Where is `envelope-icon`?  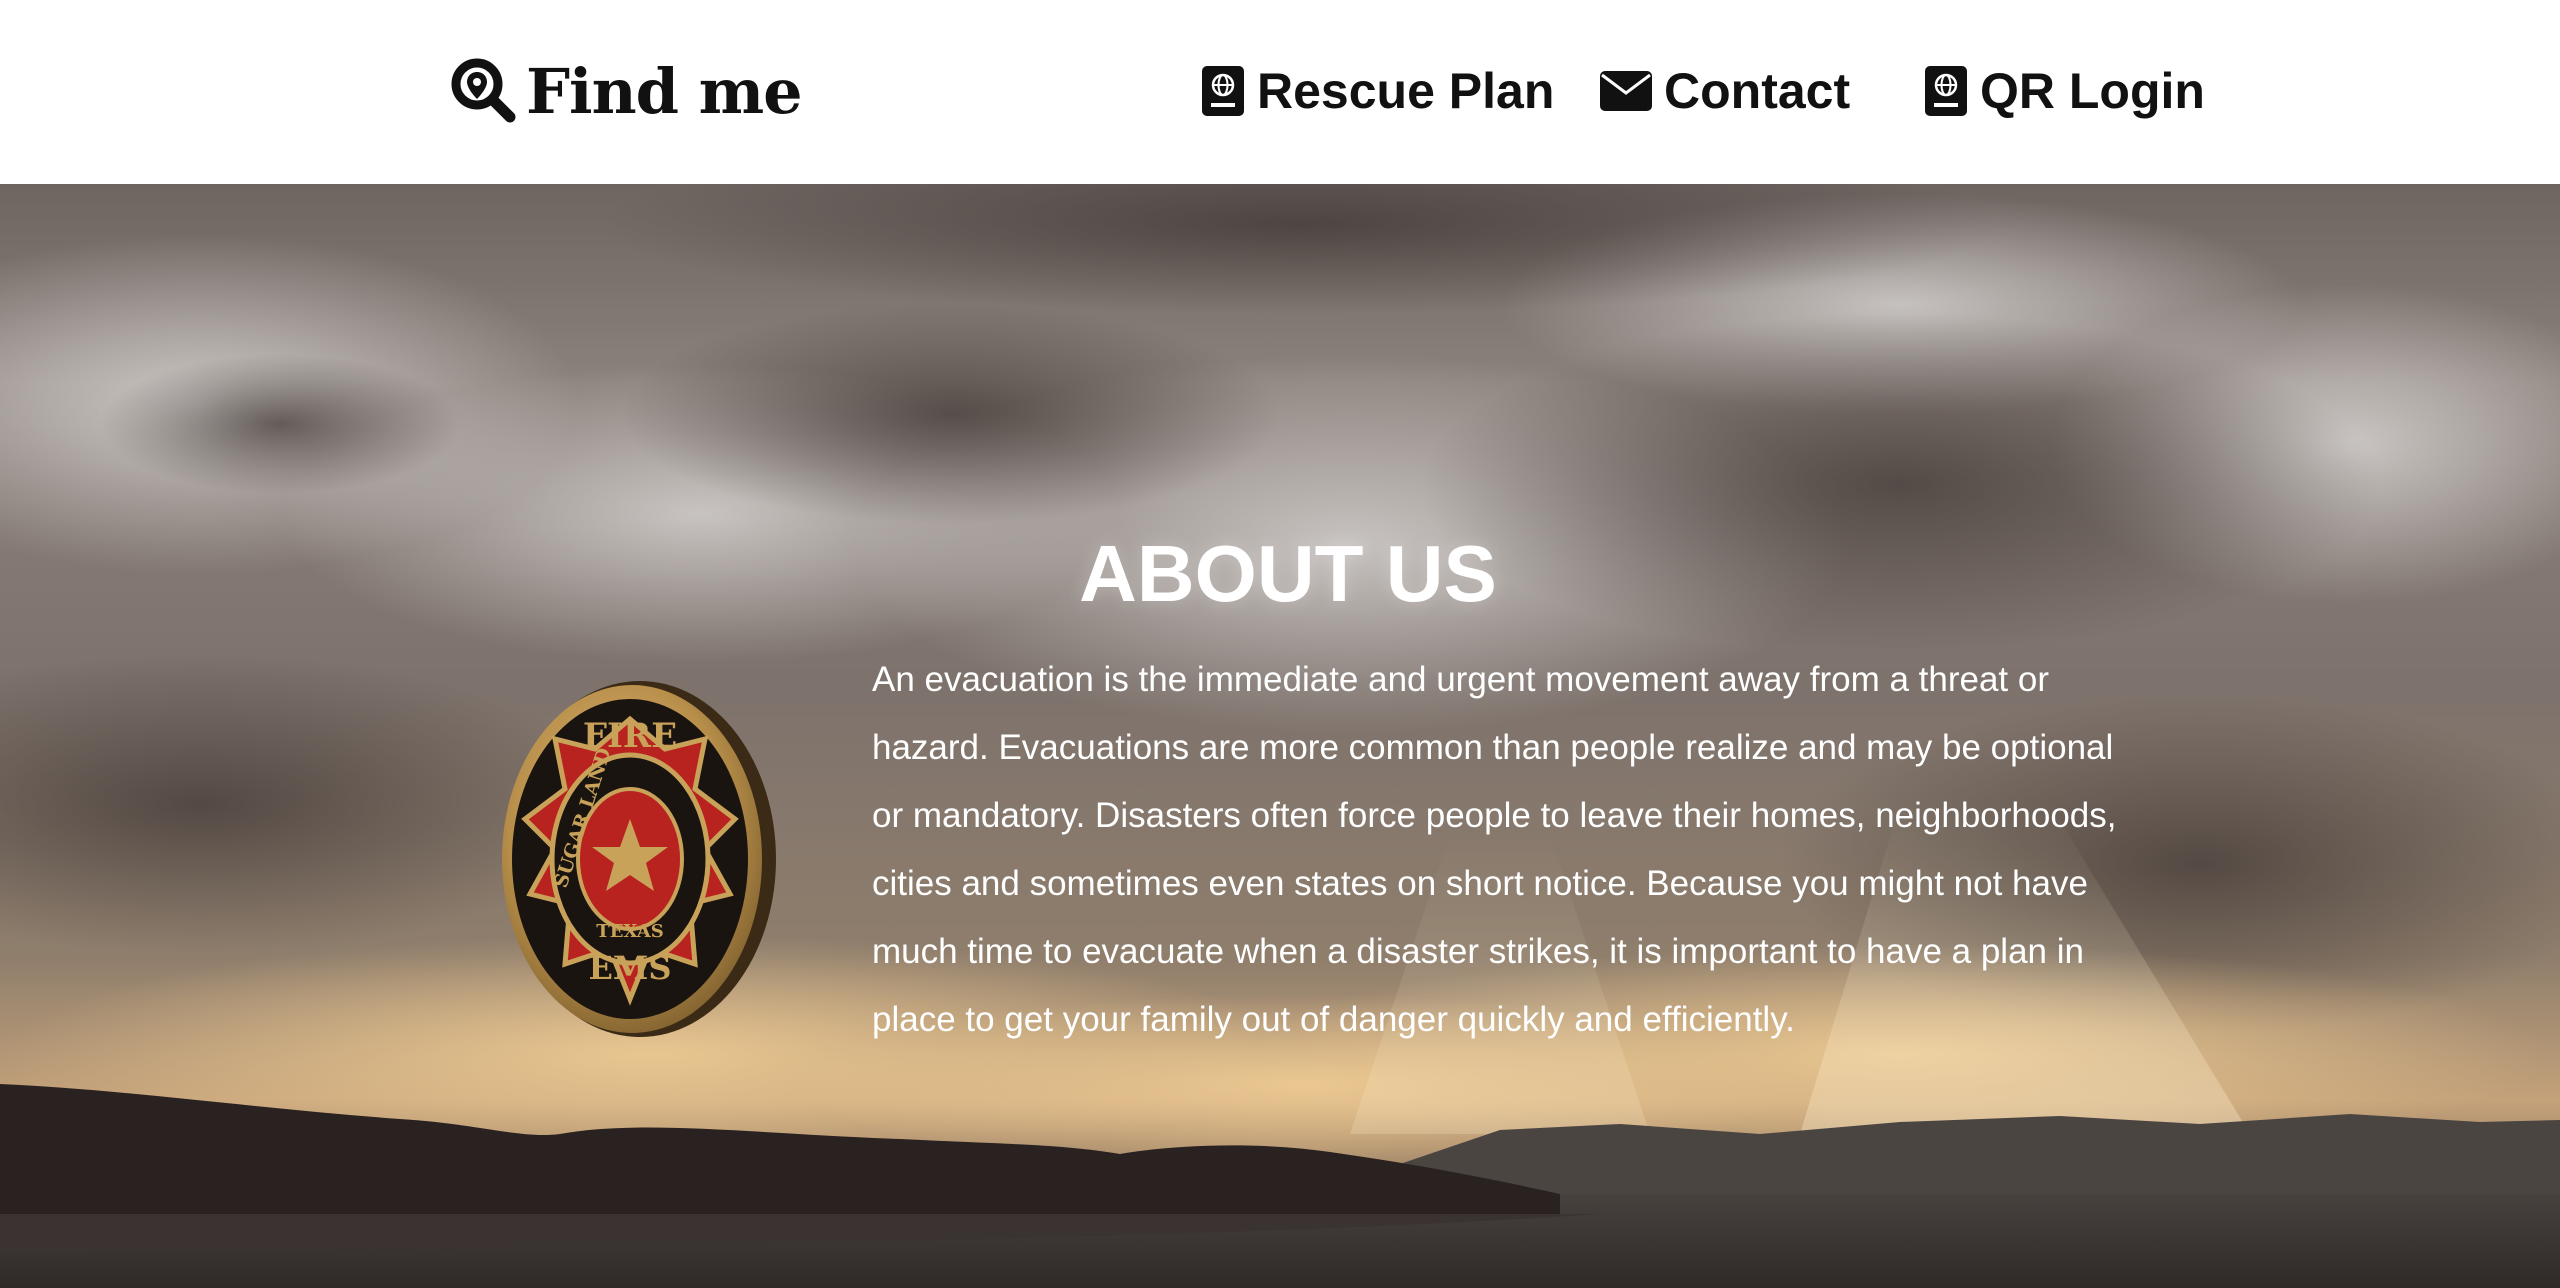
envelope-icon is located at coordinates (1626, 91).